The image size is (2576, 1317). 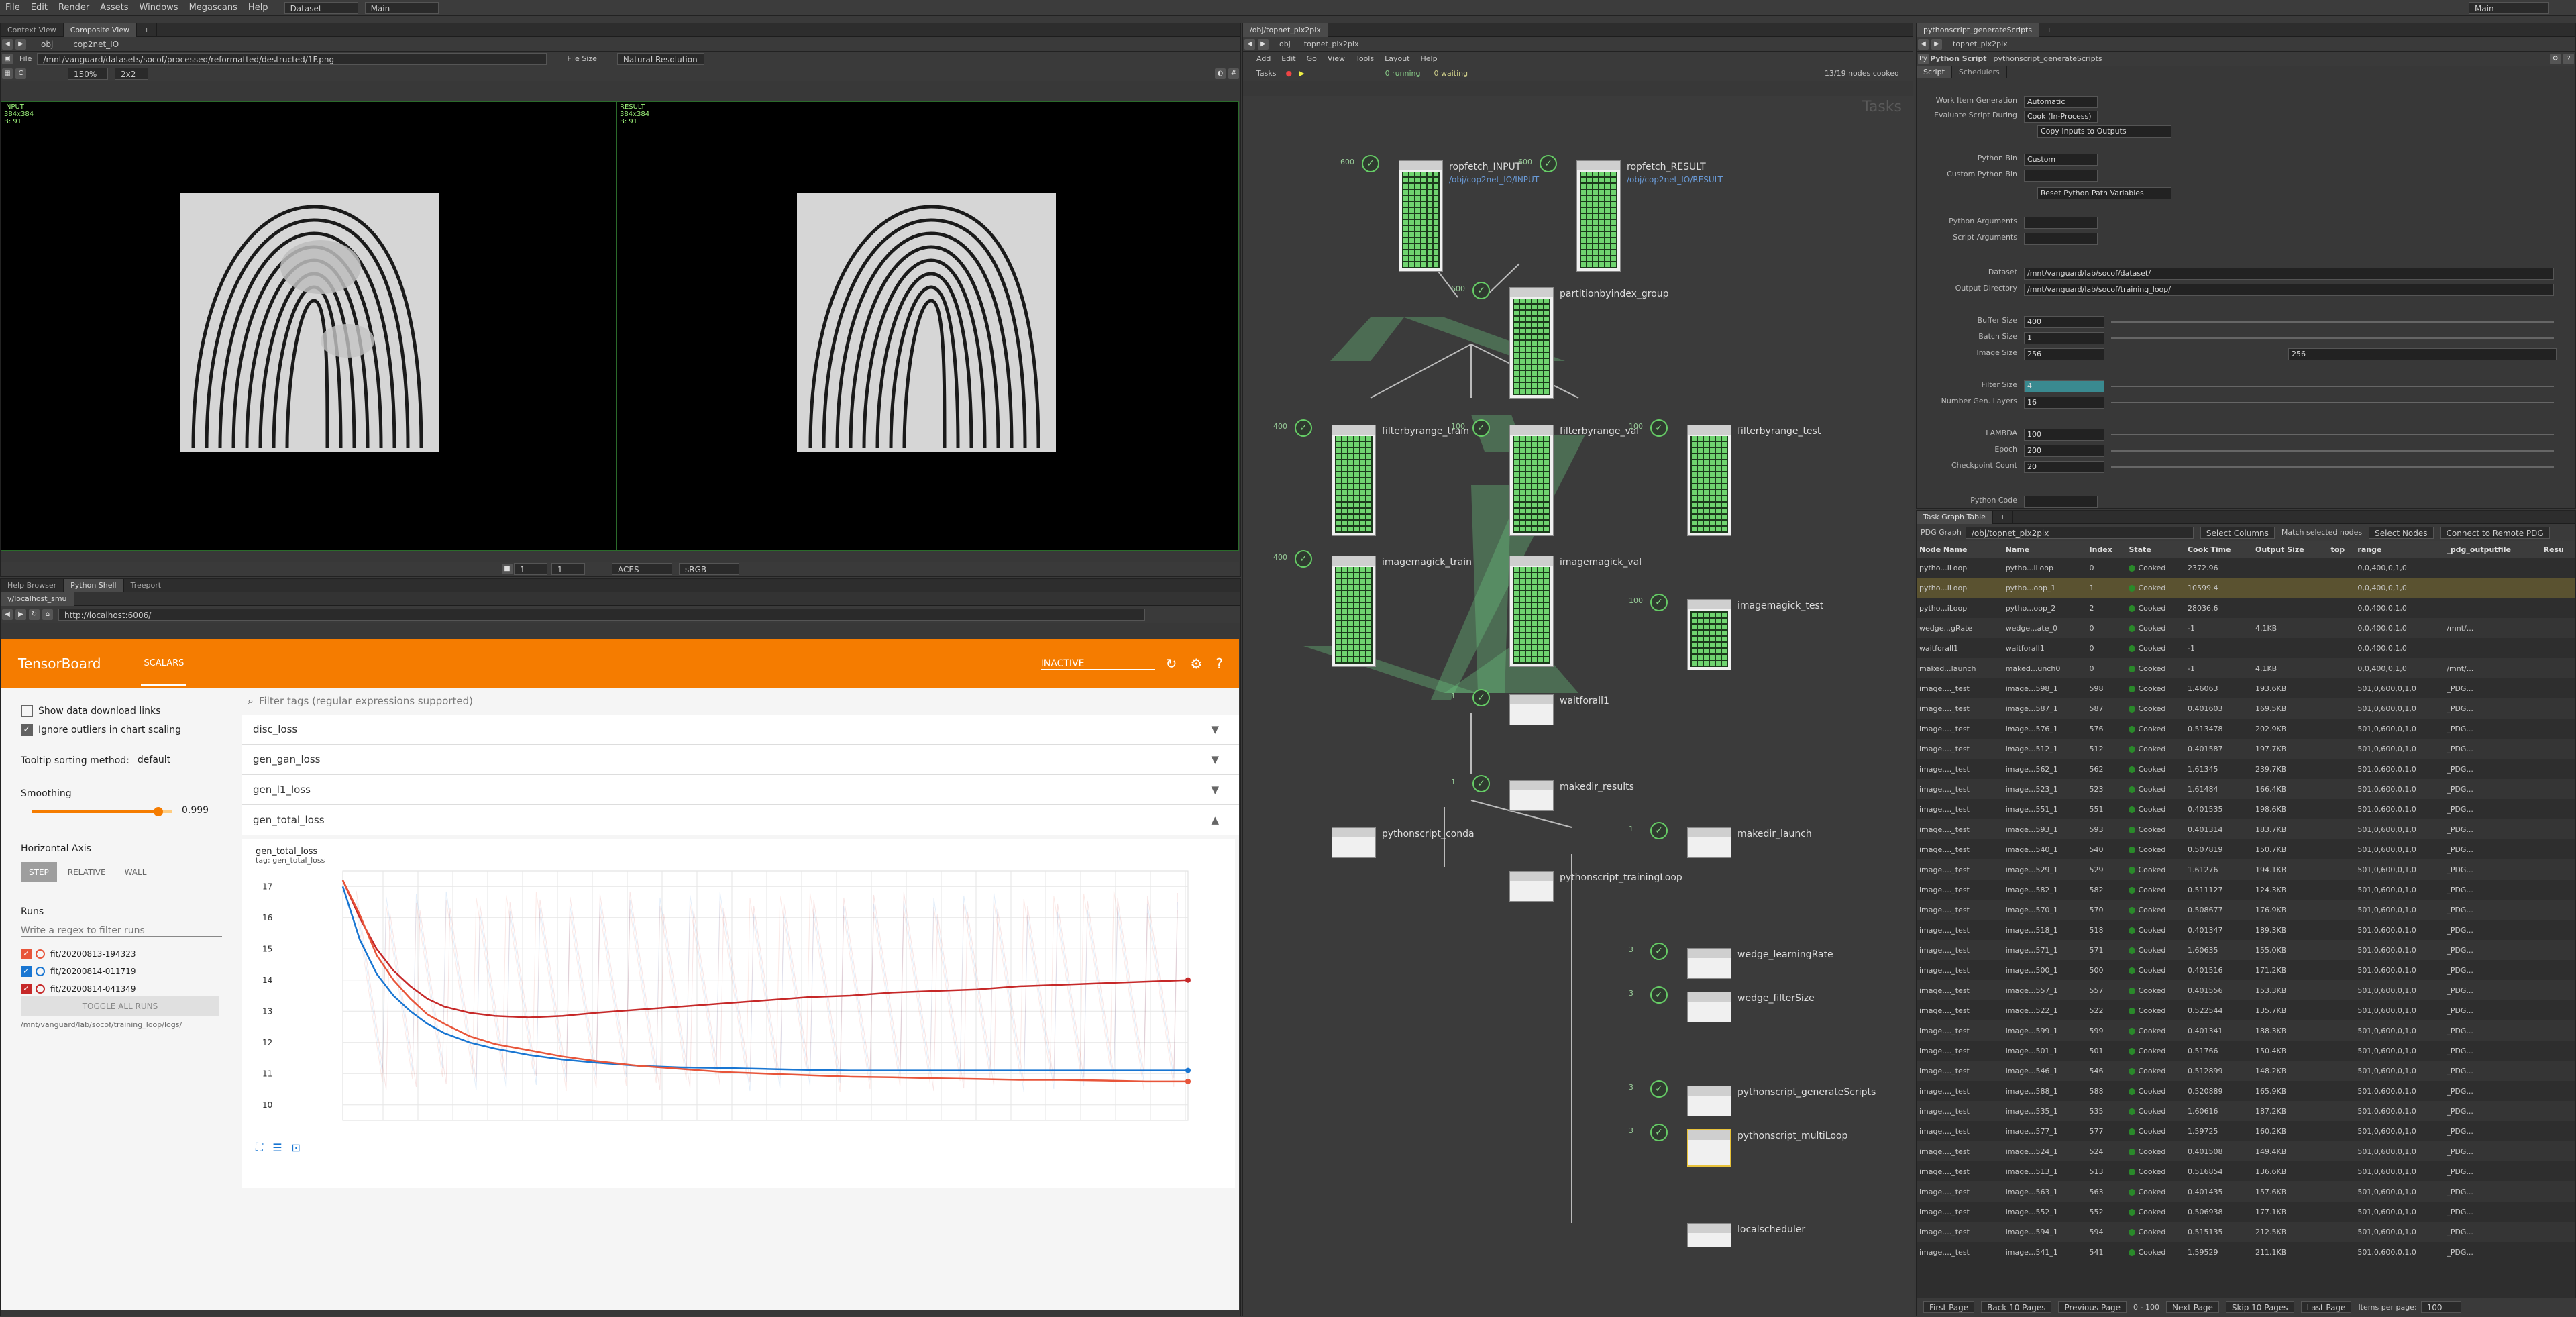 I want to click on stop-icon: ●, so click(x=1288, y=73).